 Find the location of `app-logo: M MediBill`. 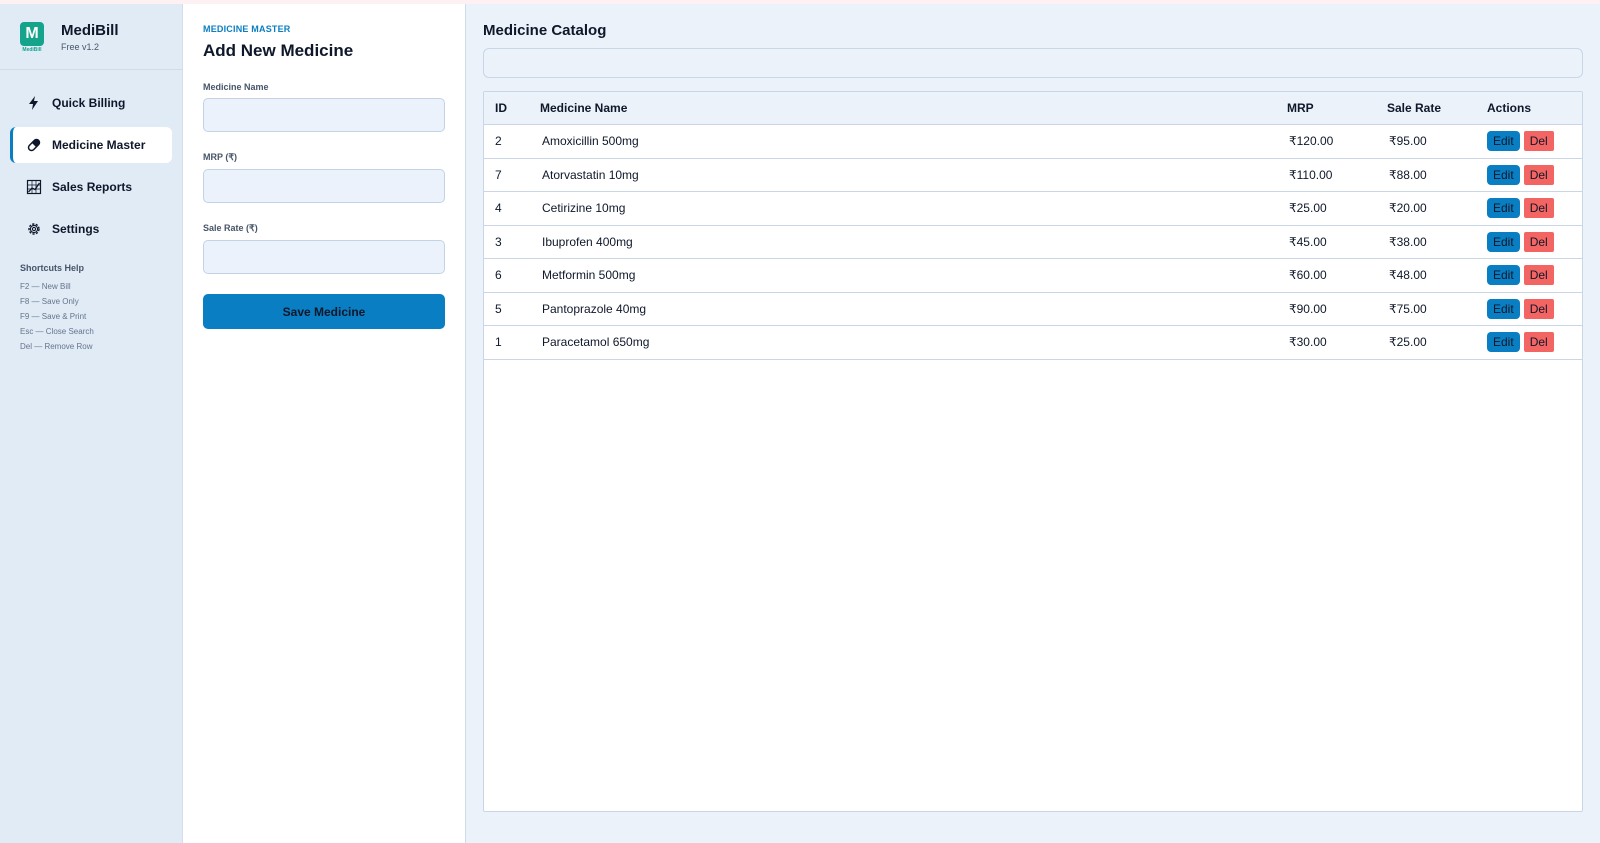

app-logo: M MediBill is located at coordinates (32, 37).